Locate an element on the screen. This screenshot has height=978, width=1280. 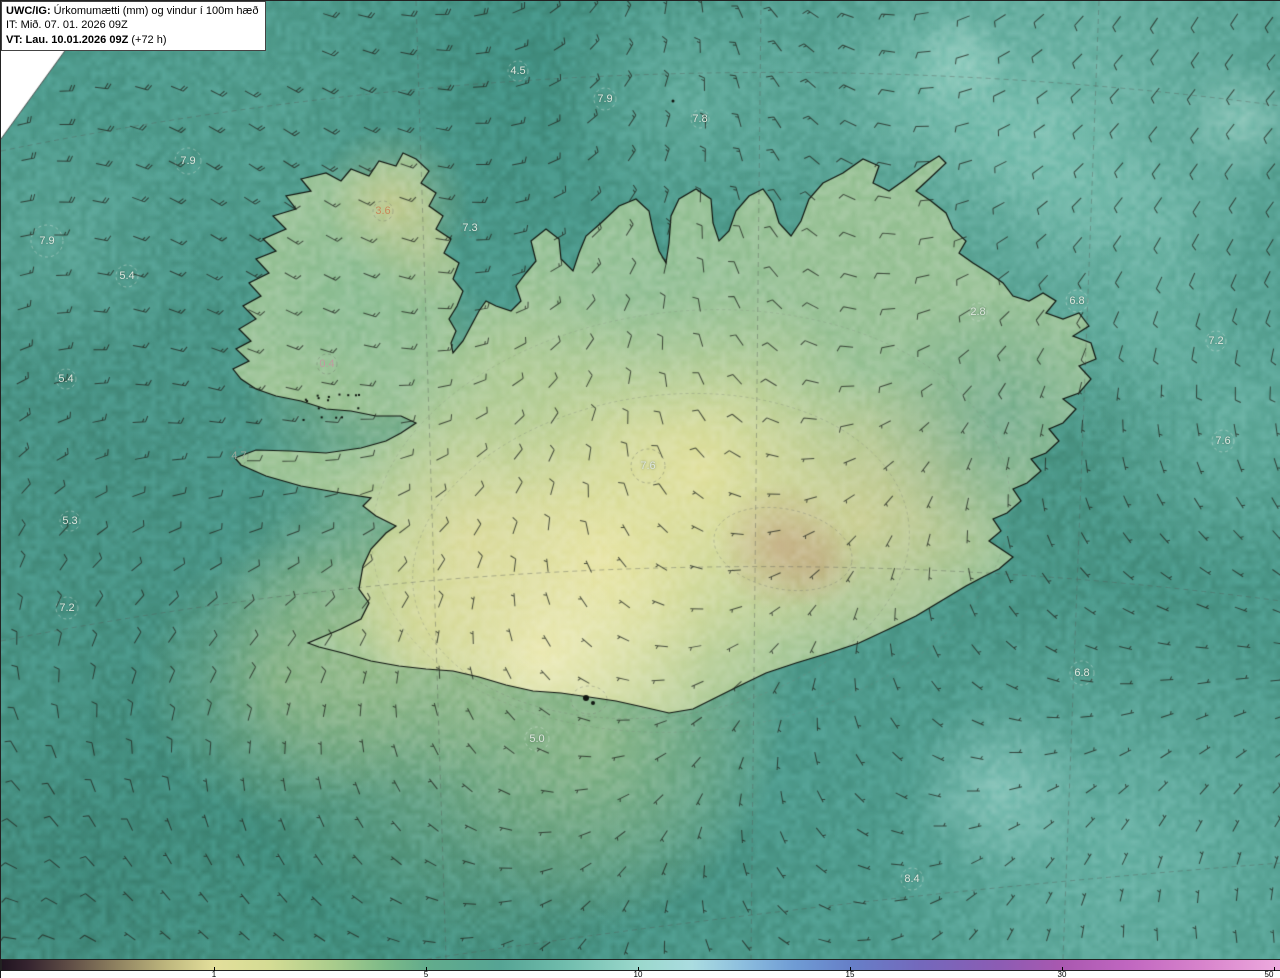
colorbar-tick-label: 50 is located at coordinates (1269, 974).